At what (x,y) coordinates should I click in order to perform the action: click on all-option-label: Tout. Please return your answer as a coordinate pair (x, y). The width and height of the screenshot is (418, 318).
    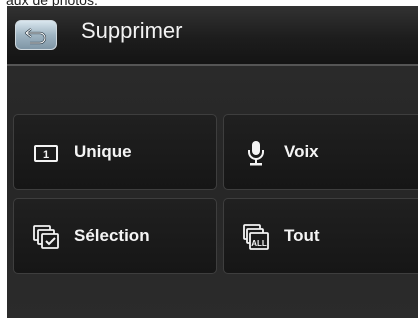
    Looking at the image, I should click on (302, 235).